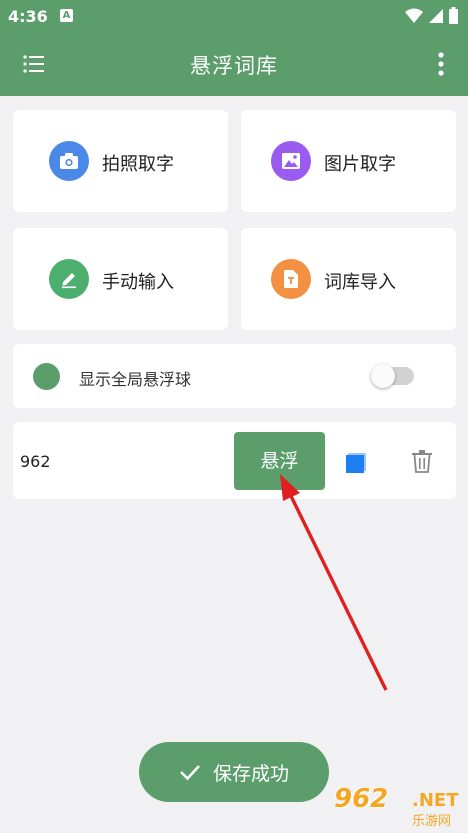  I want to click on watermark-site: 乐游网, so click(432, 821).